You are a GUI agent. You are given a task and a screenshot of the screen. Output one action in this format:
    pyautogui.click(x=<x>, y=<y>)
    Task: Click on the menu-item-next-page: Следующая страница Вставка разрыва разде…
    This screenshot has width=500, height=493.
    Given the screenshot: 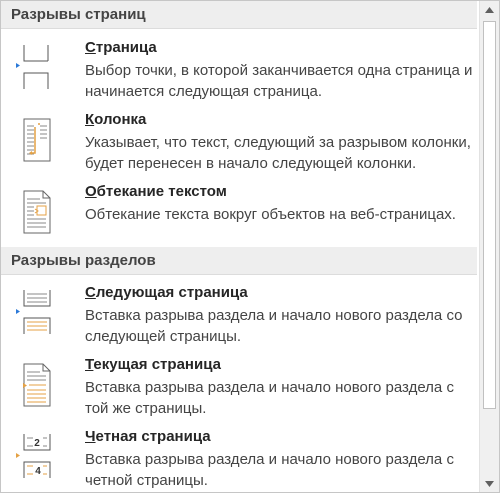 What is the action you would take?
    pyautogui.click(x=239, y=315)
    